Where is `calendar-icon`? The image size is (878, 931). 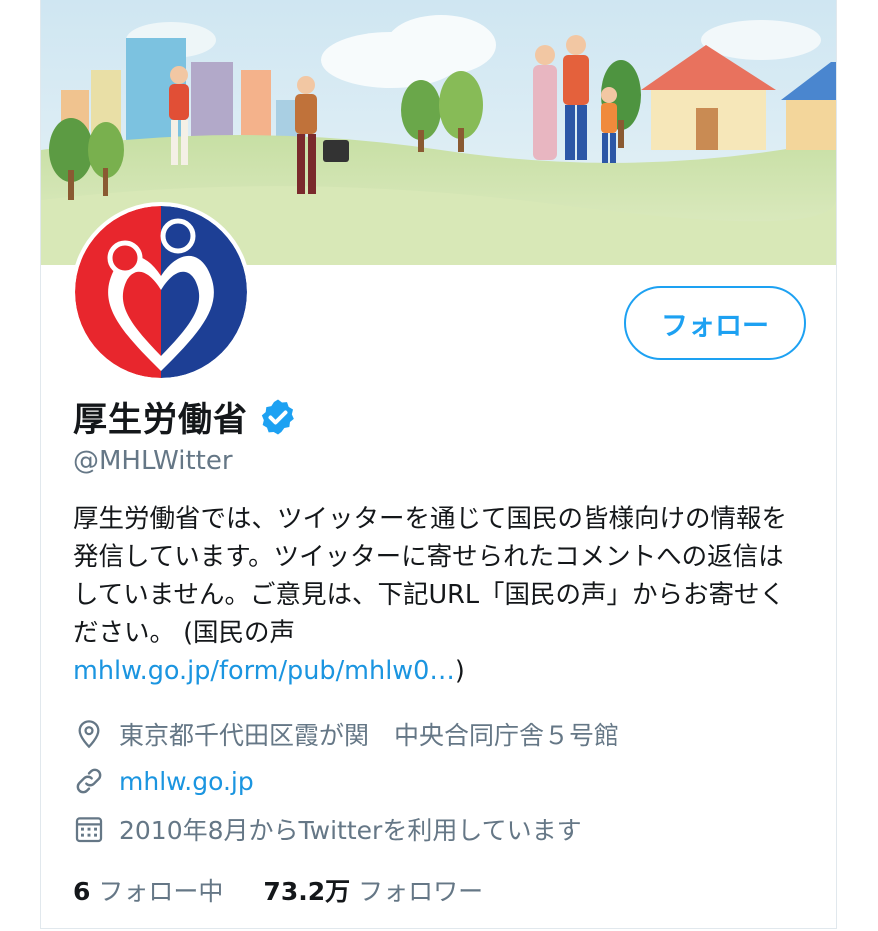 calendar-icon is located at coordinates (89, 830).